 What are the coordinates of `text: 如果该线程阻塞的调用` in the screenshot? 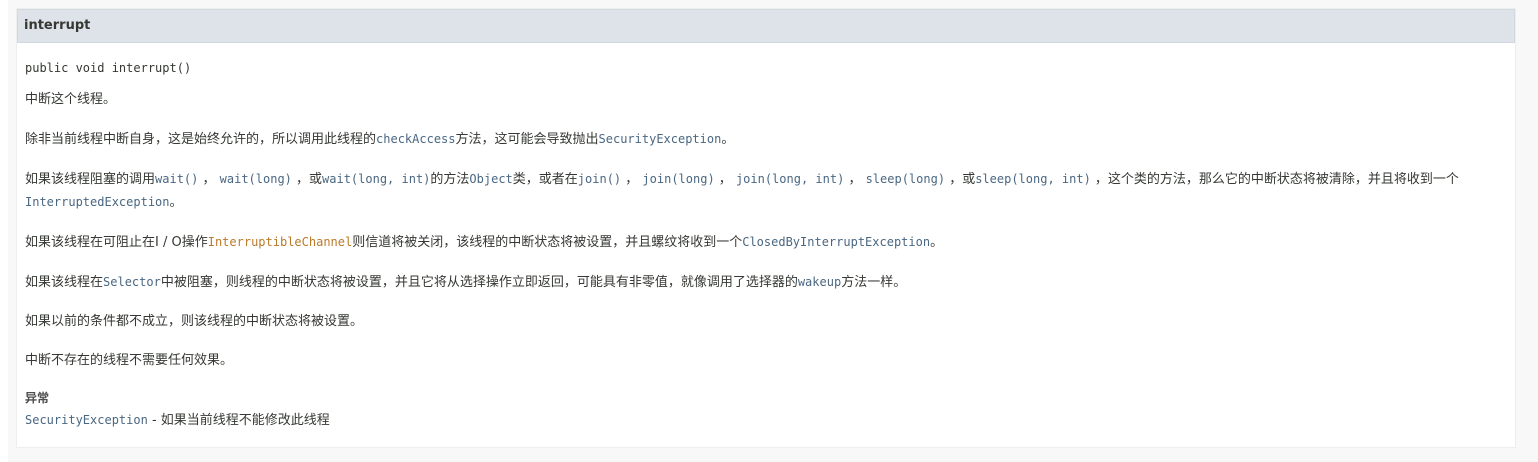 It's located at (90, 179).